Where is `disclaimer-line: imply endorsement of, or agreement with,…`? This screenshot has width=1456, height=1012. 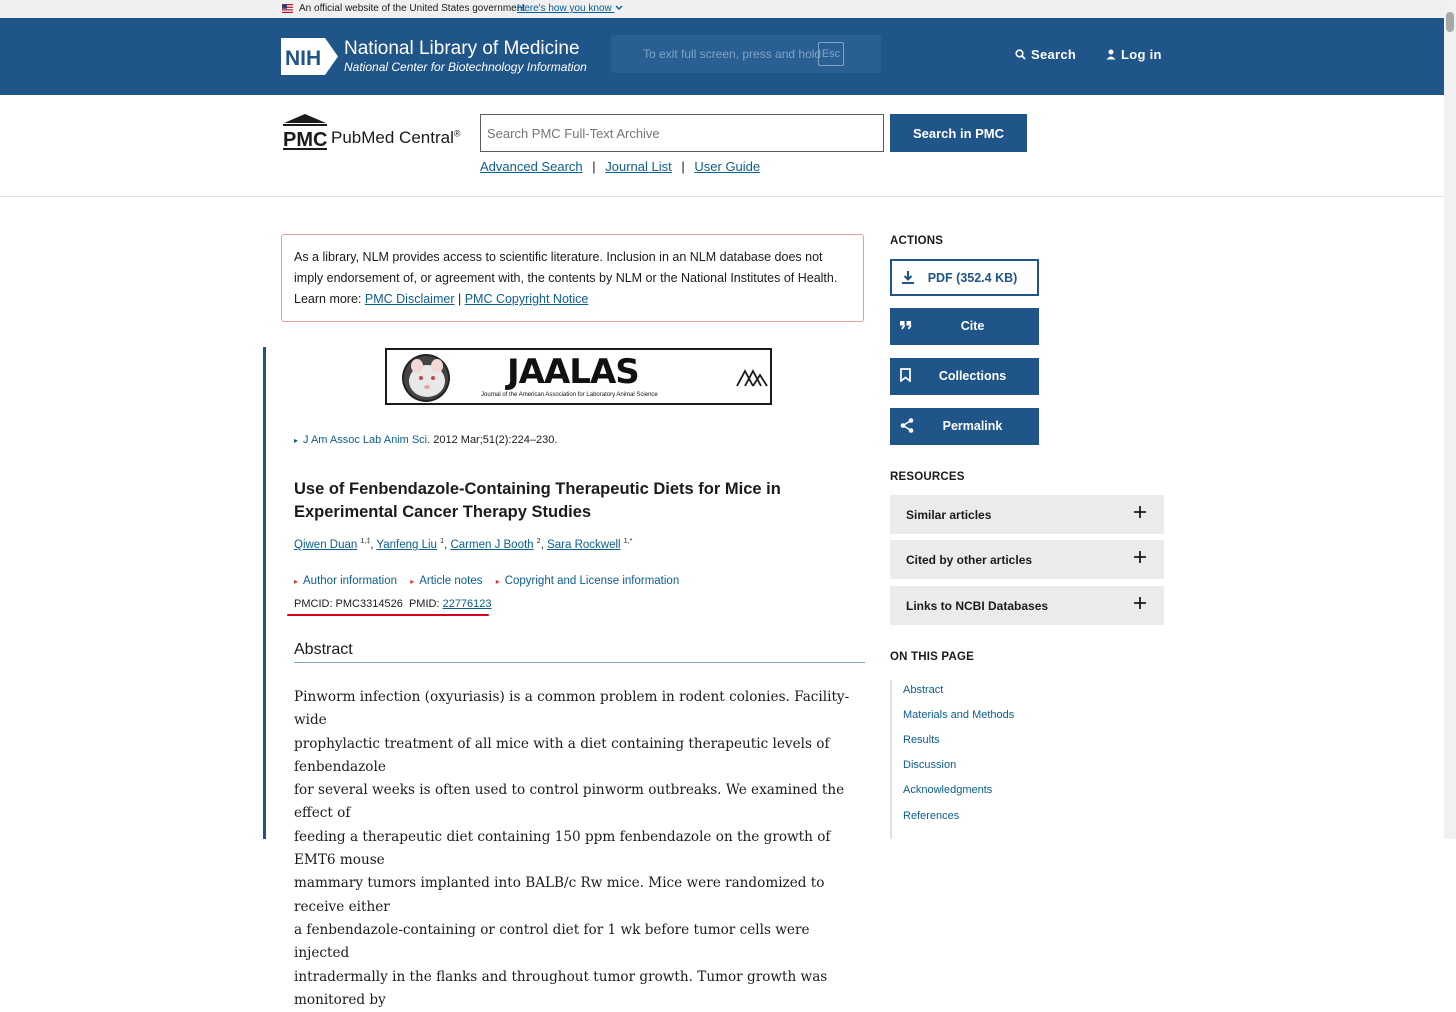
disclaimer-line: imply endorsement of, or agreement with,… is located at coordinates (566, 278).